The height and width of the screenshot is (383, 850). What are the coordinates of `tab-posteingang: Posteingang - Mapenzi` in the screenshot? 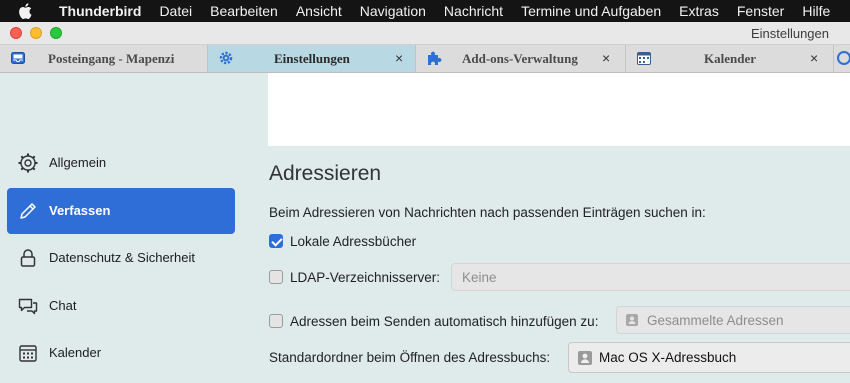 It's located at (104, 58).